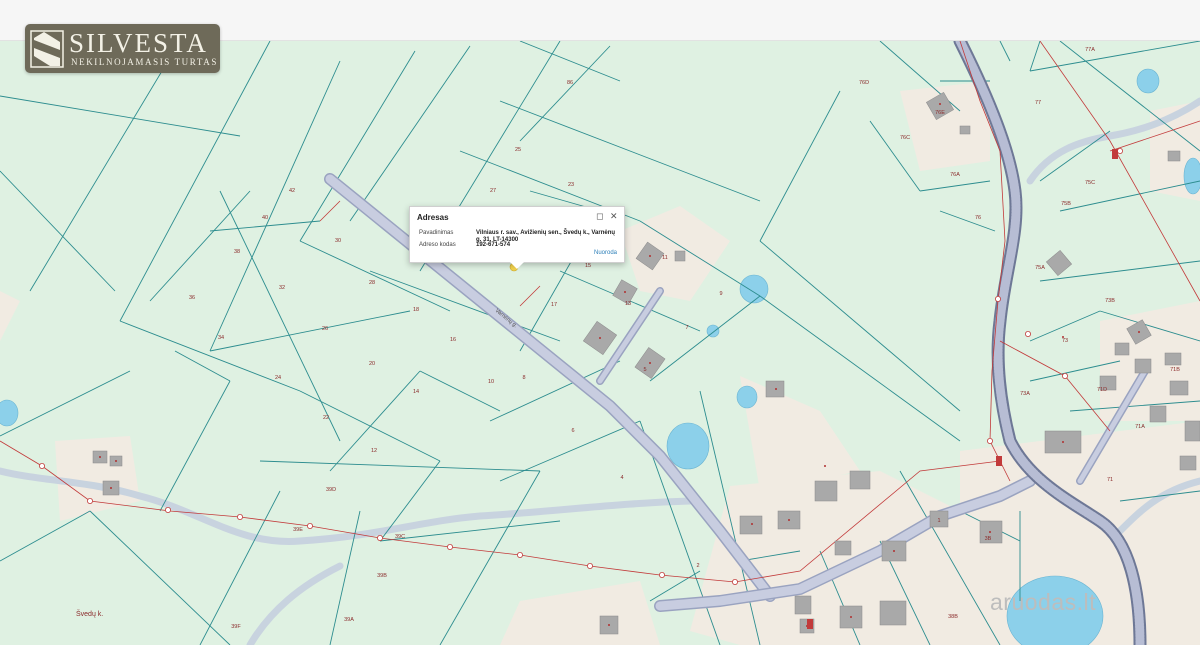 The height and width of the screenshot is (645, 1200). What do you see at coordinates (644, 370) in the screenshot?
I see `parcel-label: 5` at bounding box center [644, 370].